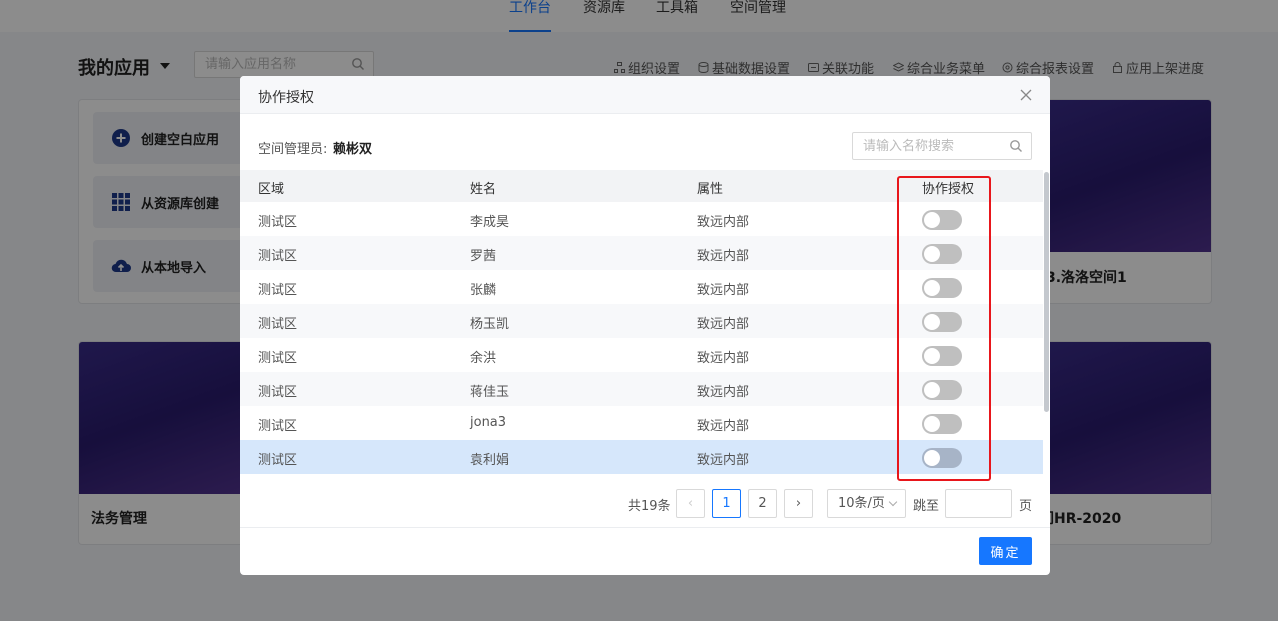  I want to click on cell-name: 罗茜, so click(483, 256).